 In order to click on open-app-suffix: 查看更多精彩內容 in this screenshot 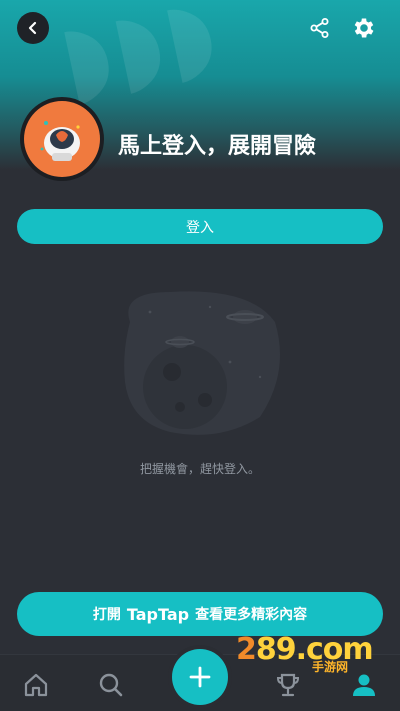, I will do `click(251, 615)`.